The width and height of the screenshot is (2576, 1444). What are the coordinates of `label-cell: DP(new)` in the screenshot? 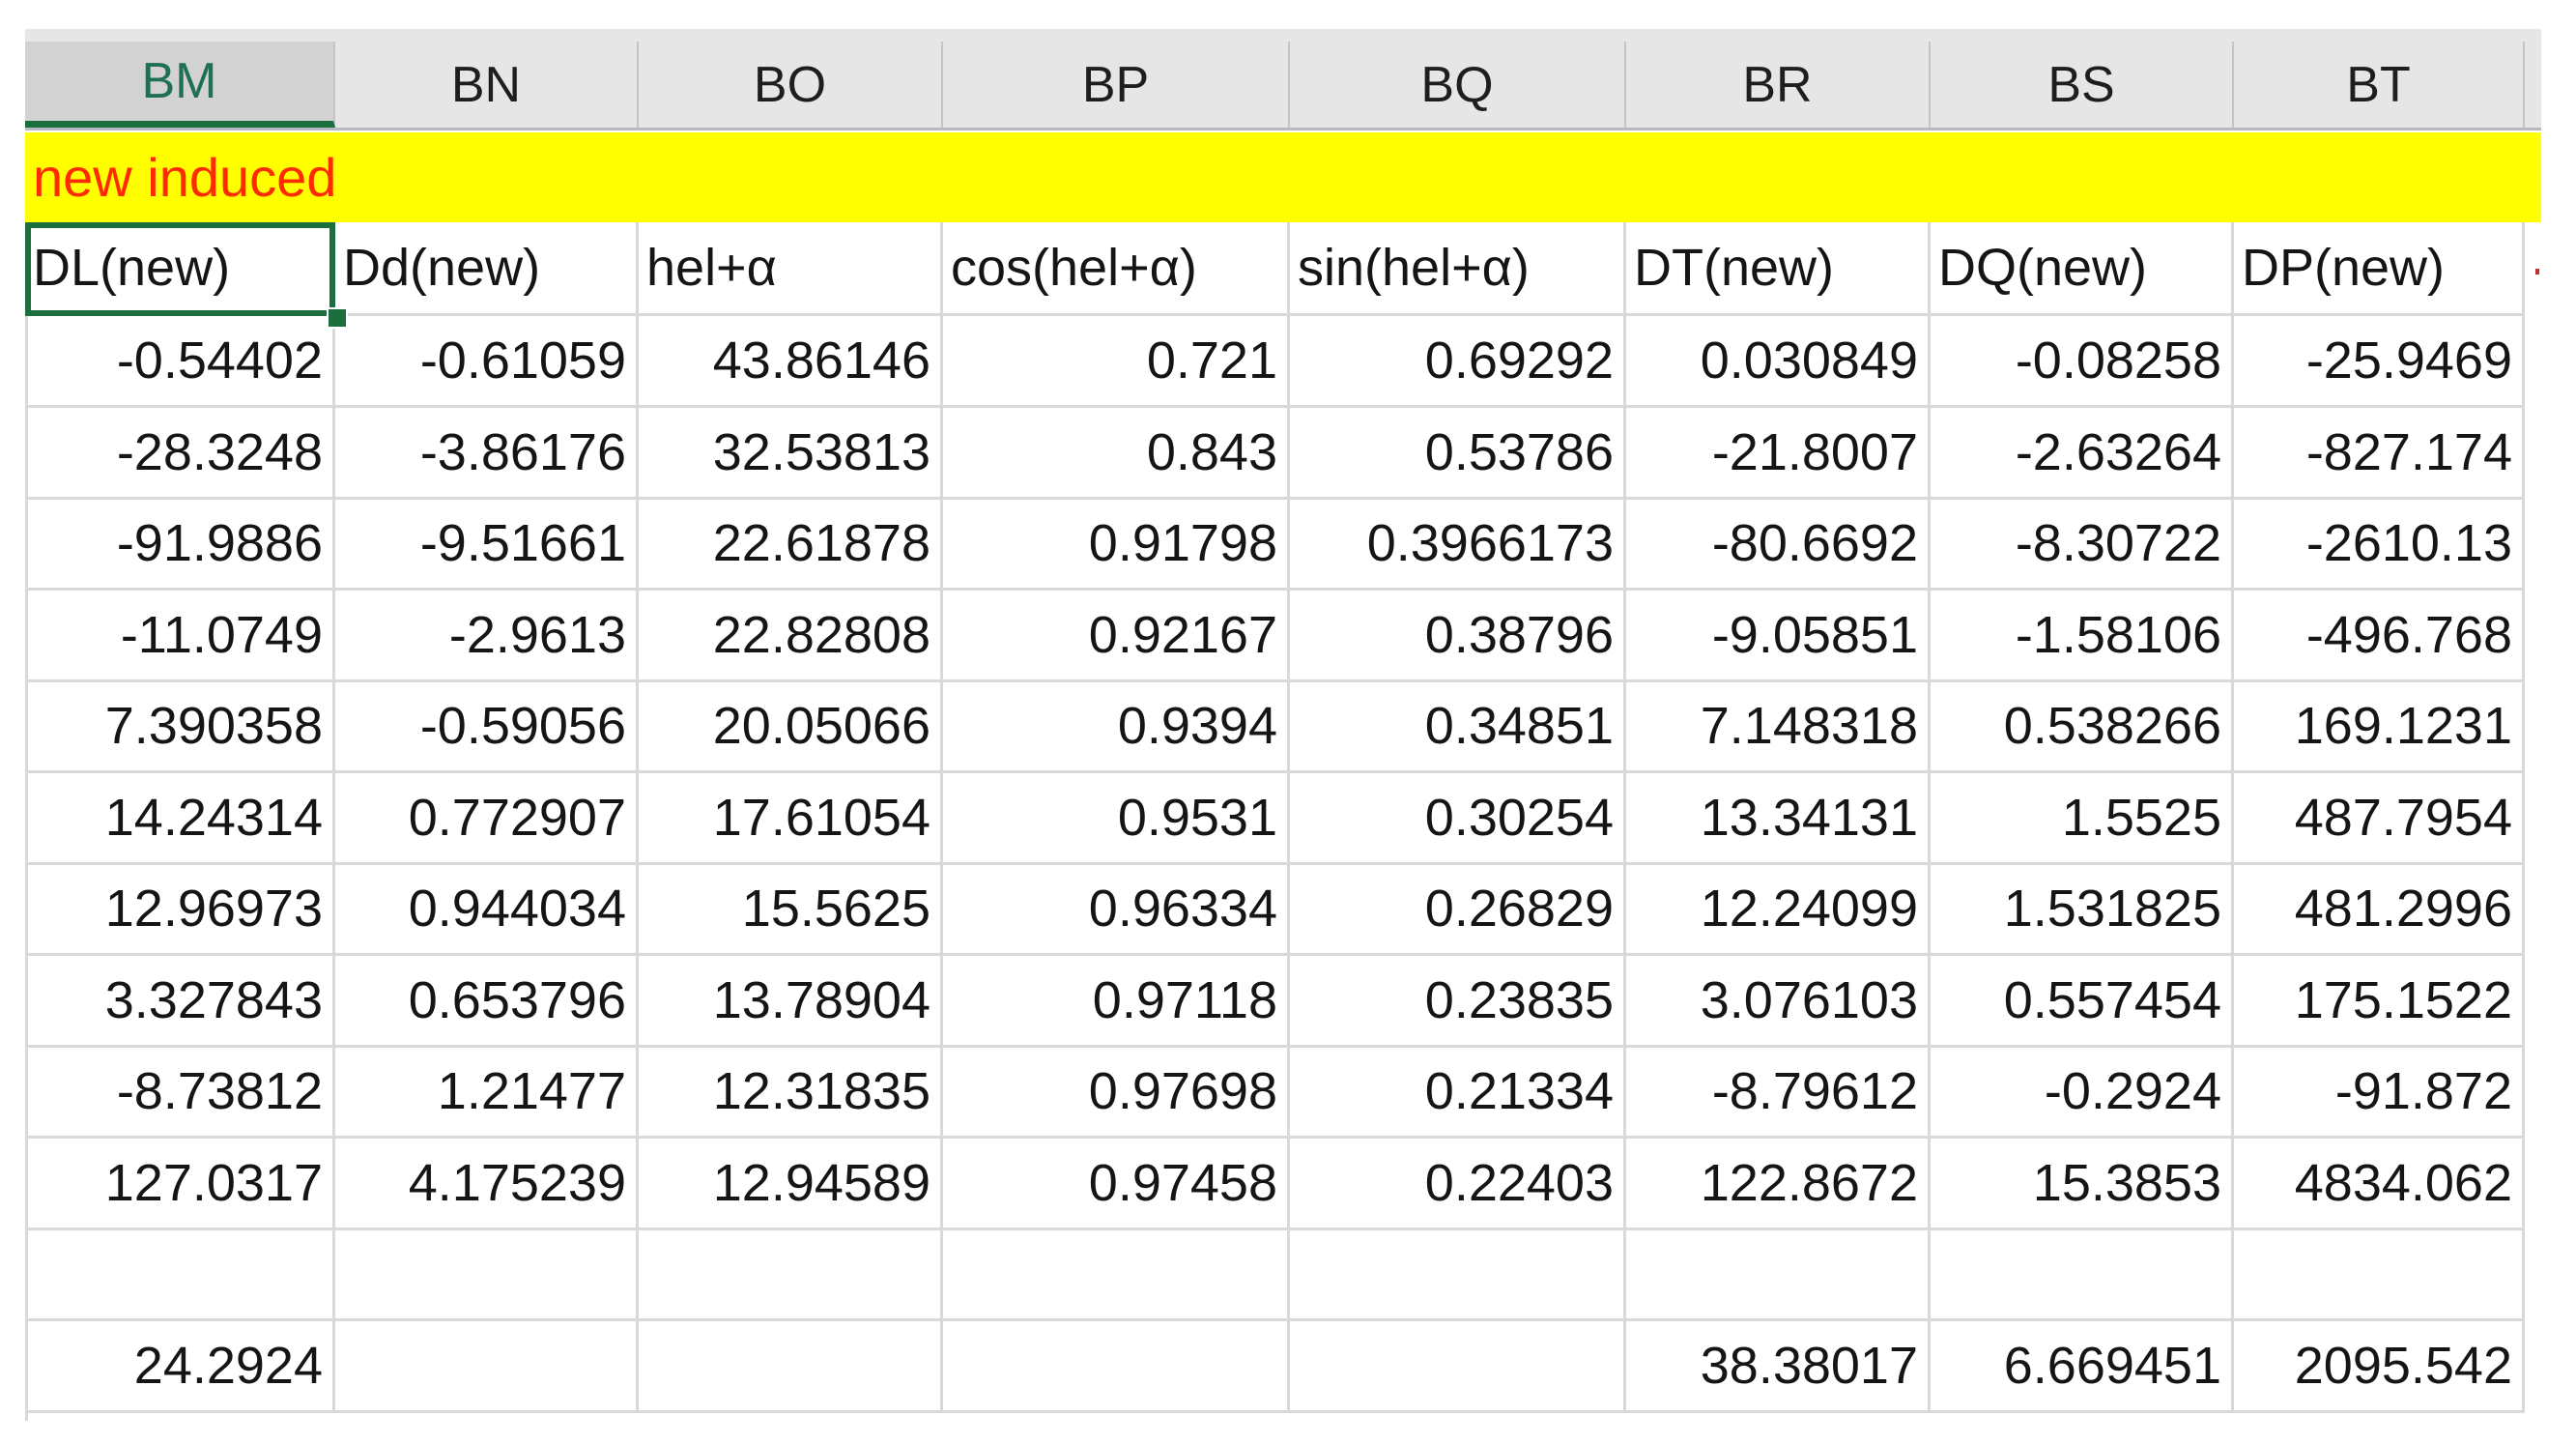 It's located at (2380, 269).